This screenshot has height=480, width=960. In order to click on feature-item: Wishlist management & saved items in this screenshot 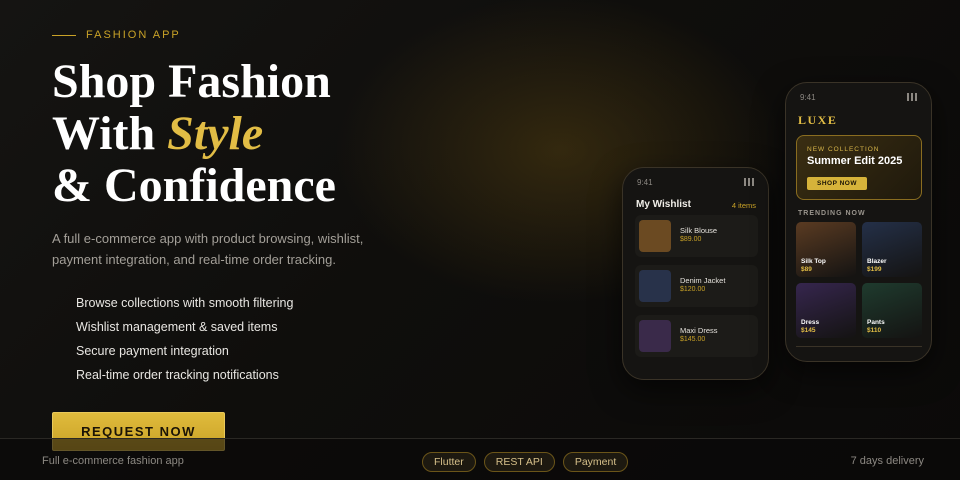, I will do `click(177, 327)`.